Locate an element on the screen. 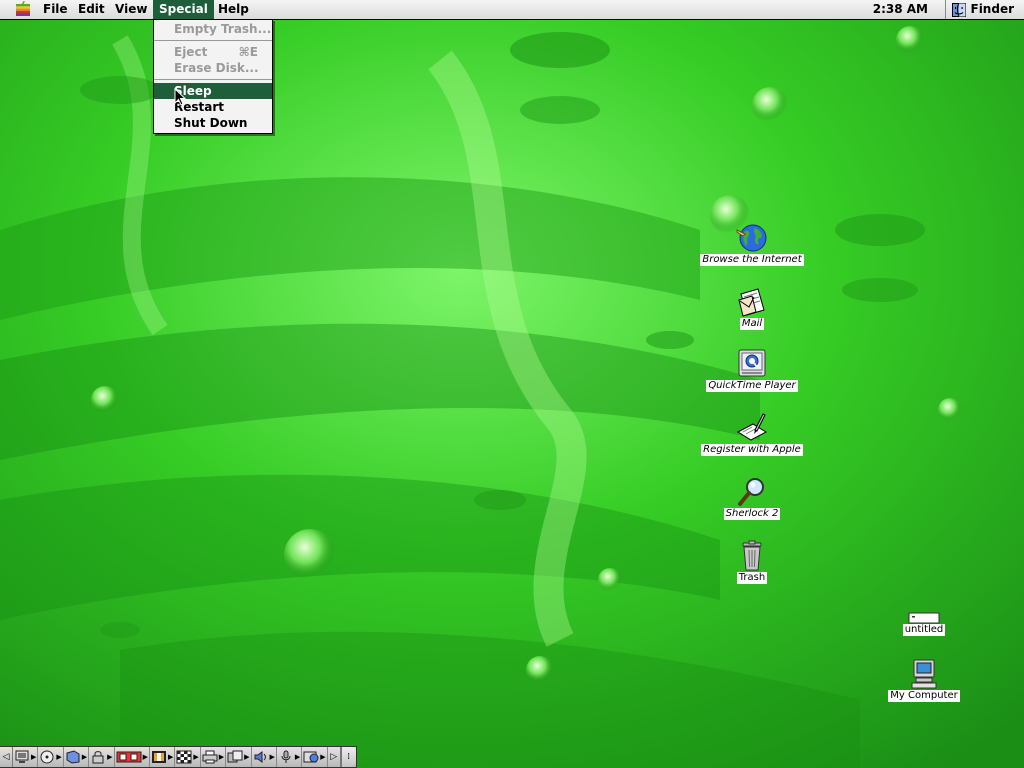 The image size is (1024, 768). apple-logo-icon is located at coordinates (23, 8).